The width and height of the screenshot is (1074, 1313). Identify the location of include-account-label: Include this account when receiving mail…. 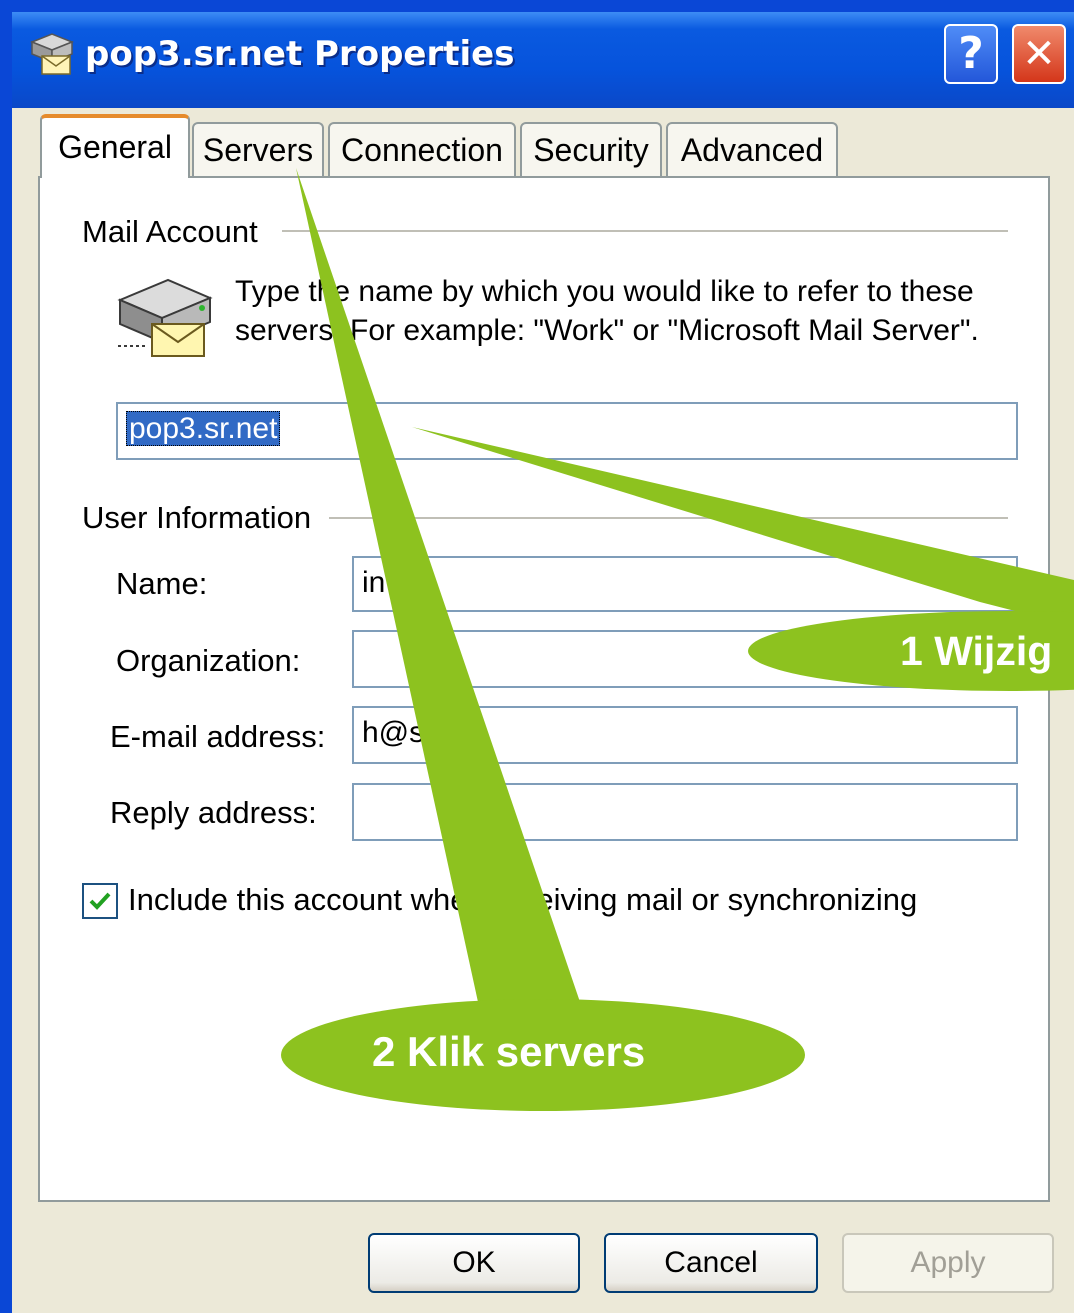
(523, 899).